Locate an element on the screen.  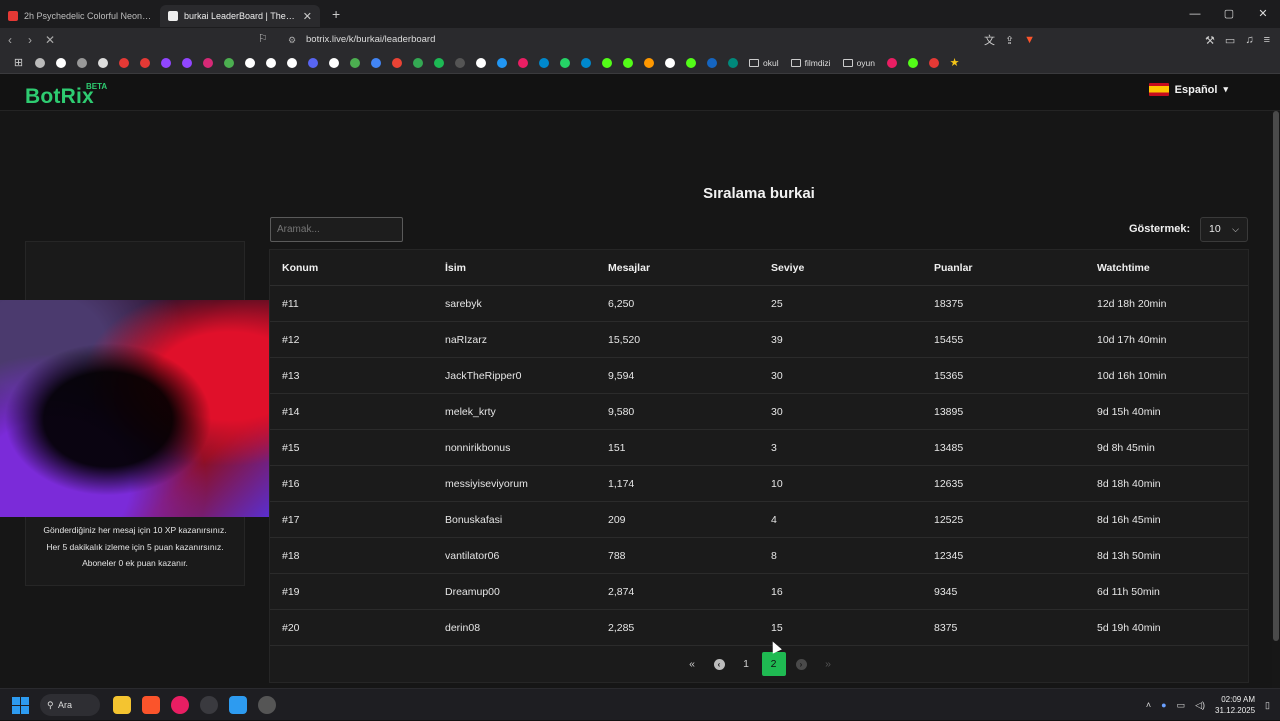
maximize-button: ▢ is located at coordinates (1229, 14).